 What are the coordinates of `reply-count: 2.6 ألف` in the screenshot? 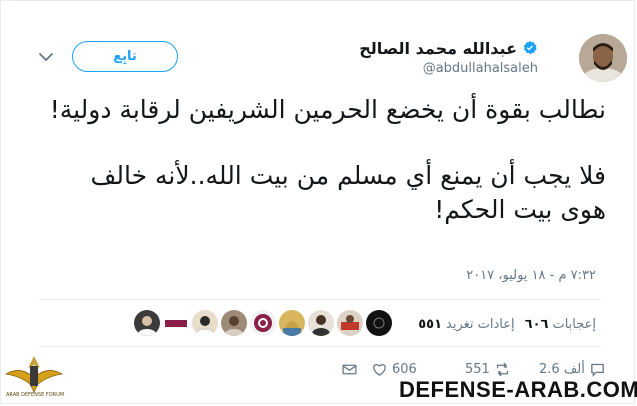 It's located at (562, 369).